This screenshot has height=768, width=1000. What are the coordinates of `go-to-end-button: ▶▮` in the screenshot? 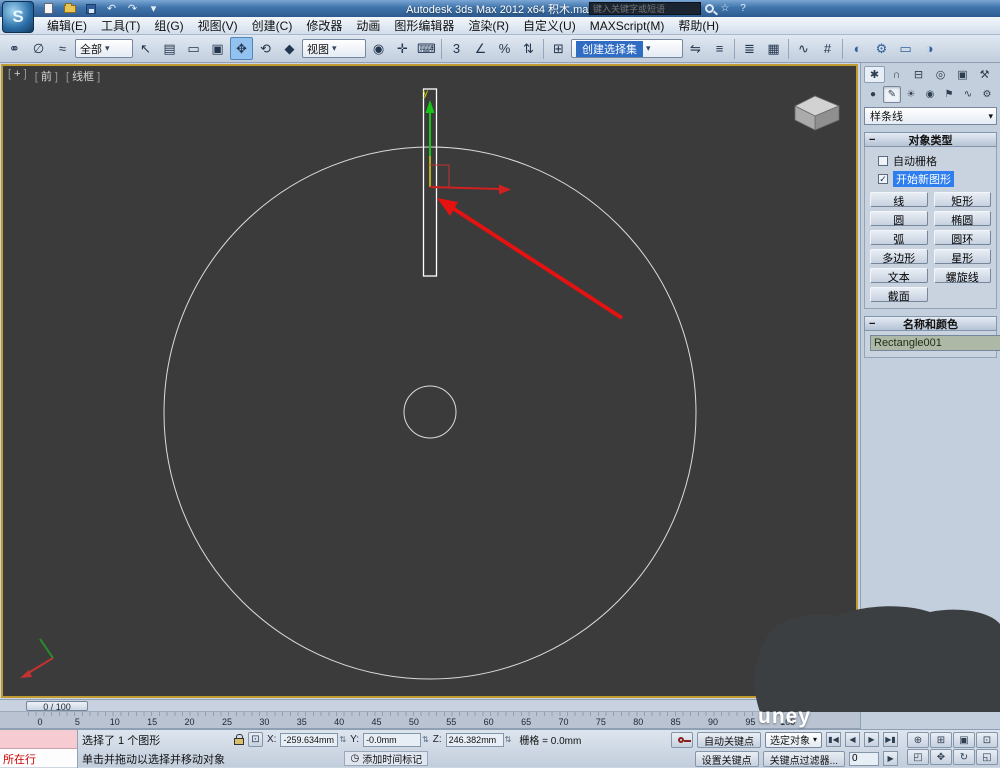 It's located at (890, 739).